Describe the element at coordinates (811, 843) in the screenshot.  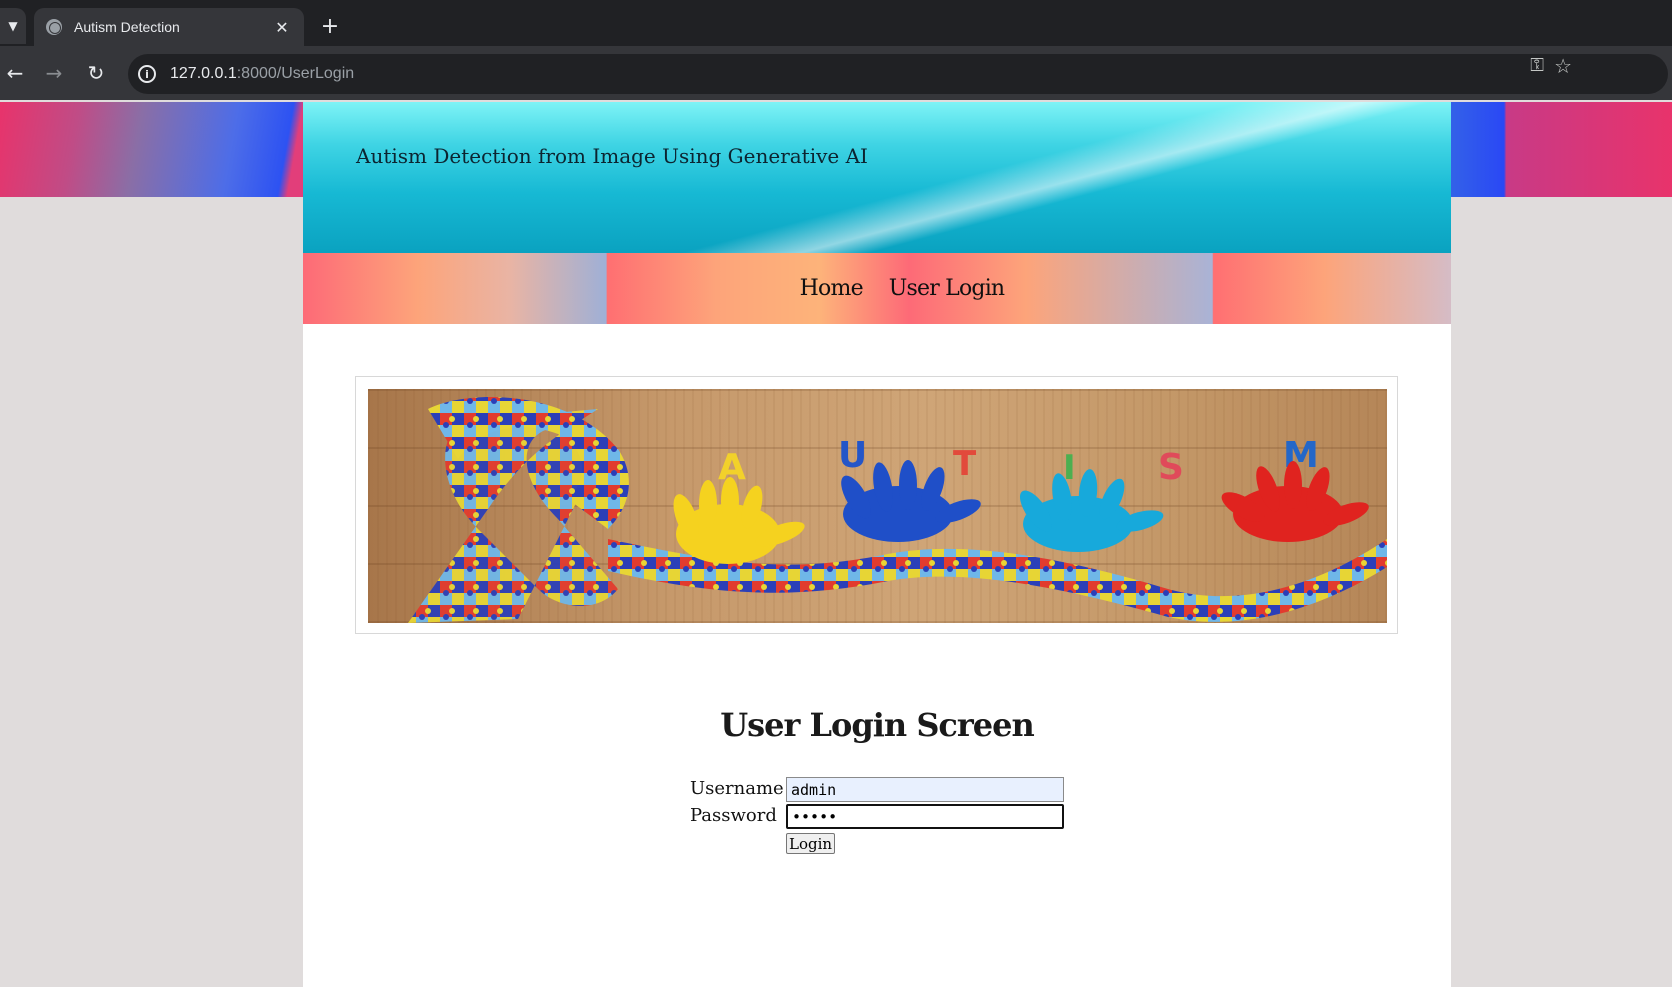
I see `login-button: Login` at that location.